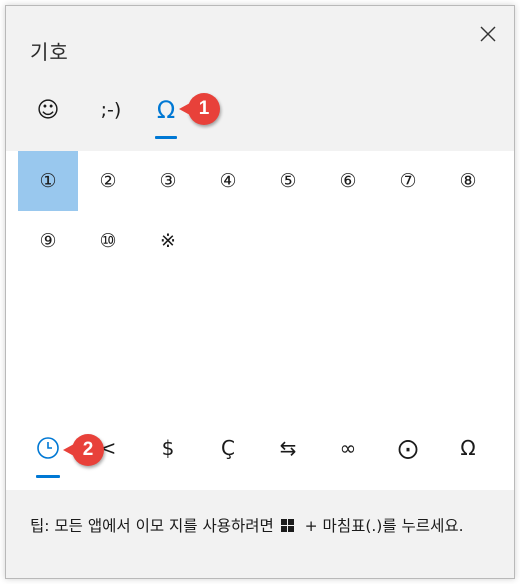 This screenshot has width=520, height=584. What do you see at coordinates (468, 181) in the screenshot?
I see `symbol-cell: ⑧` at bounding box center [468, 181].